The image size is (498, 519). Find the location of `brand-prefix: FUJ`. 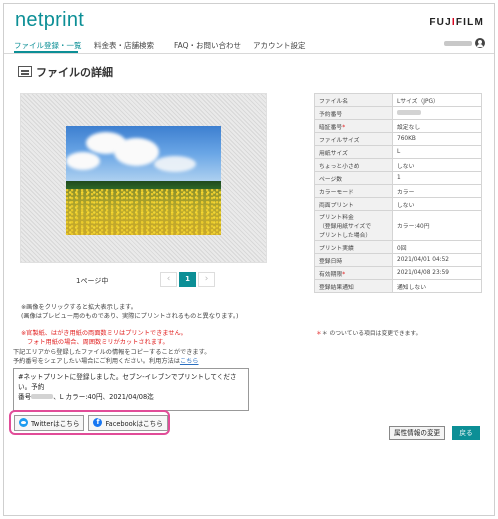

brand-prefix: FUJ is located at coordinates (440, 22).